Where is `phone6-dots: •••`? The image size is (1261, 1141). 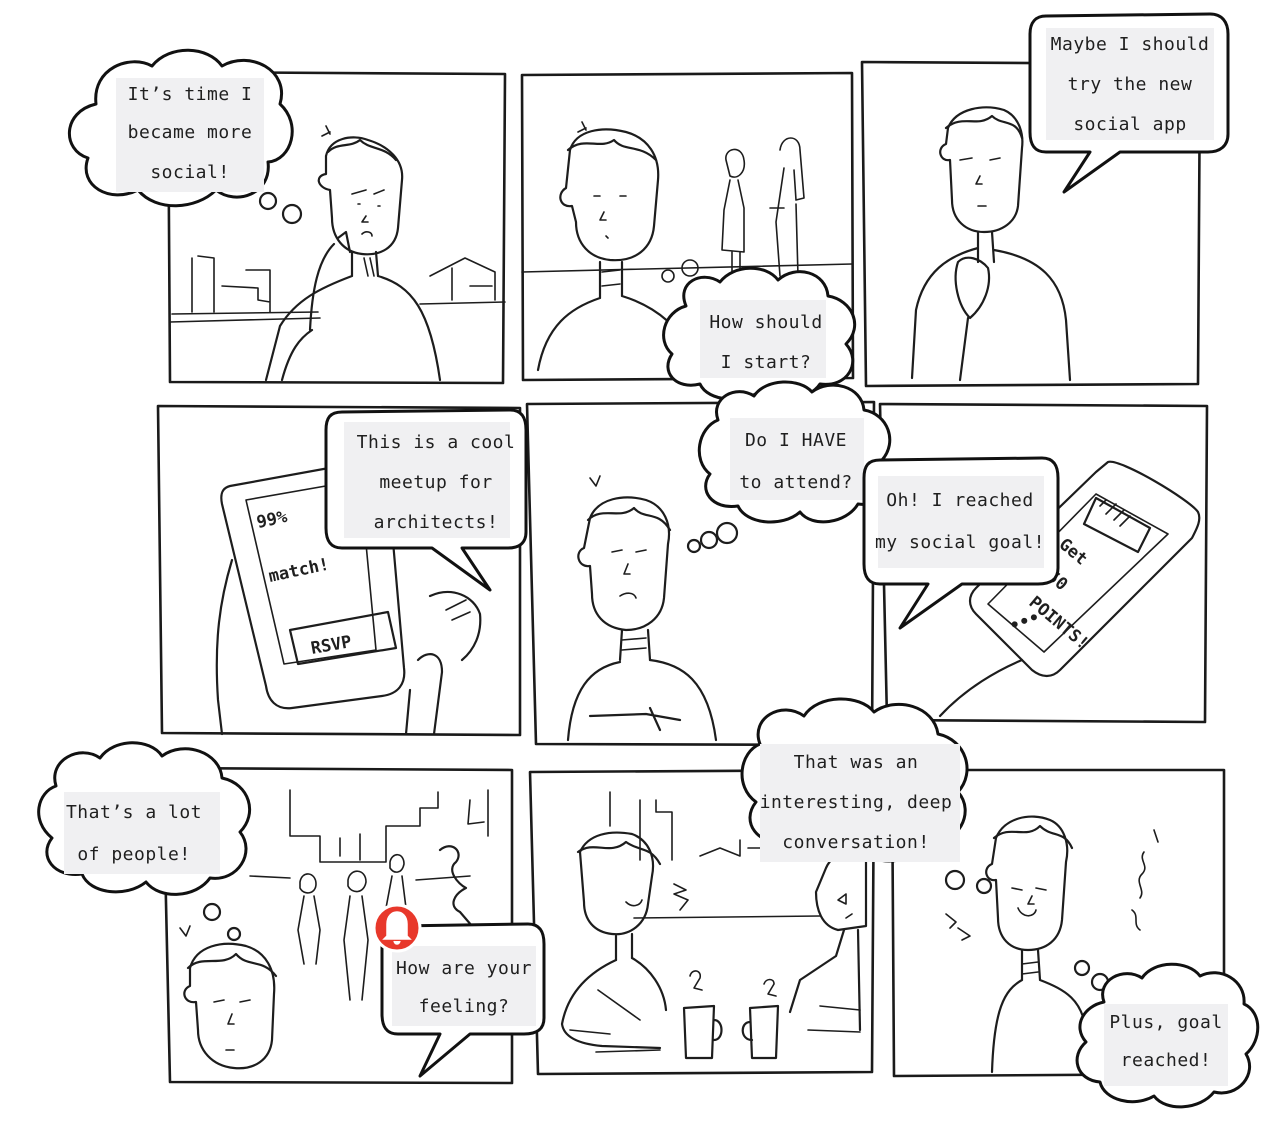
phone6-dots: ••• is located at coordinates (1025, 621).